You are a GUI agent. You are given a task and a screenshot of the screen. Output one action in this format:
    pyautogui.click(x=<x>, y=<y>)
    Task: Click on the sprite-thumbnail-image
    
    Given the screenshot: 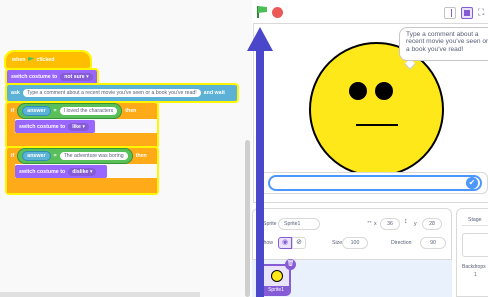 What is the action you would take?
    pyautogui.click(x=277, y=276)
    